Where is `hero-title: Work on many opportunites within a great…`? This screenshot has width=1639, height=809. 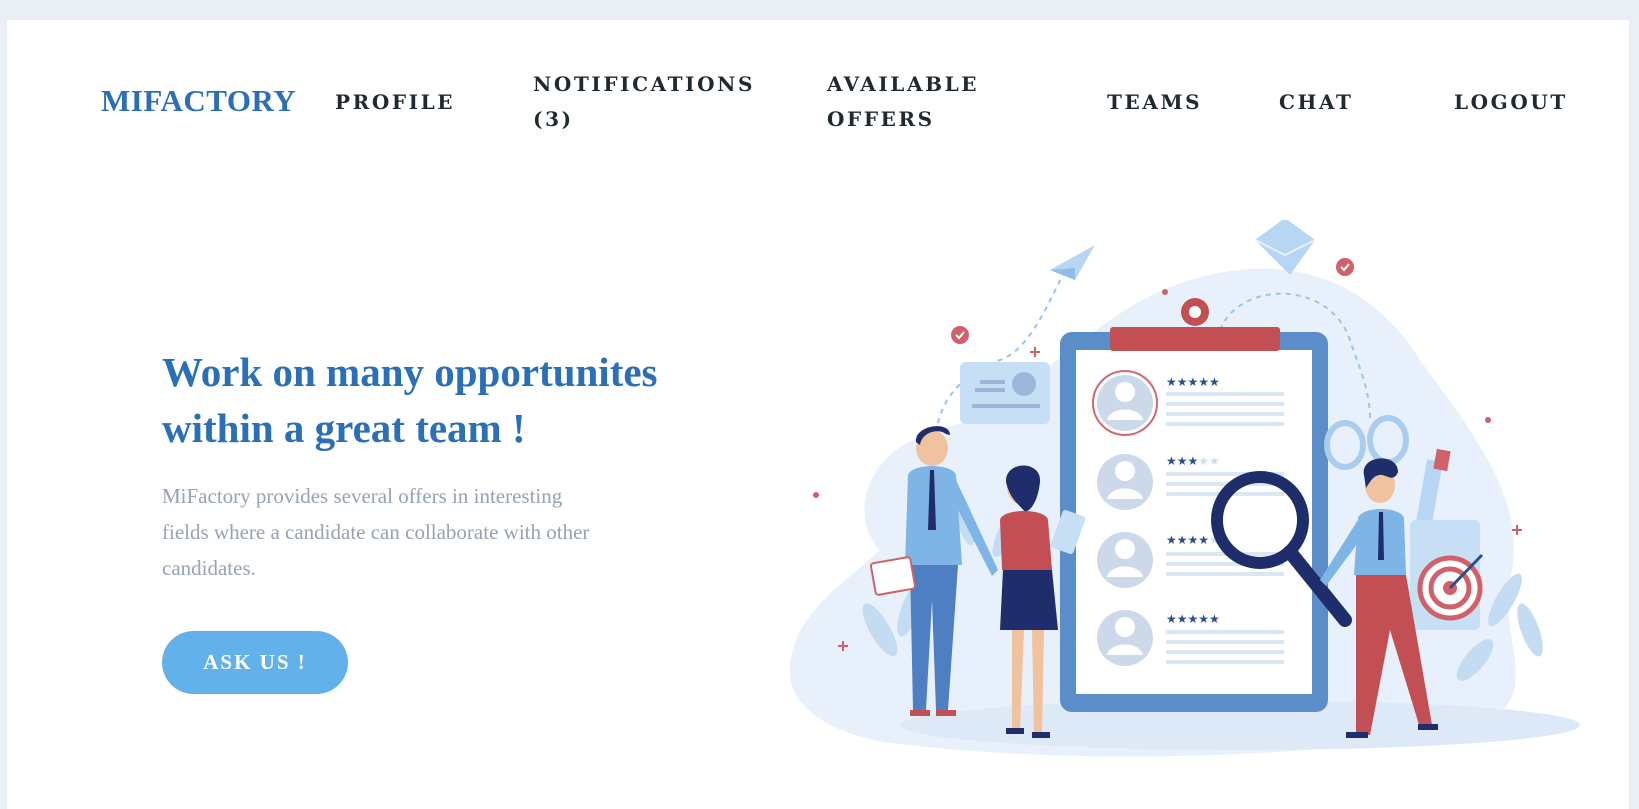 hero-title: Work on many opportunites within a great… is located at coordinates (410, 400).